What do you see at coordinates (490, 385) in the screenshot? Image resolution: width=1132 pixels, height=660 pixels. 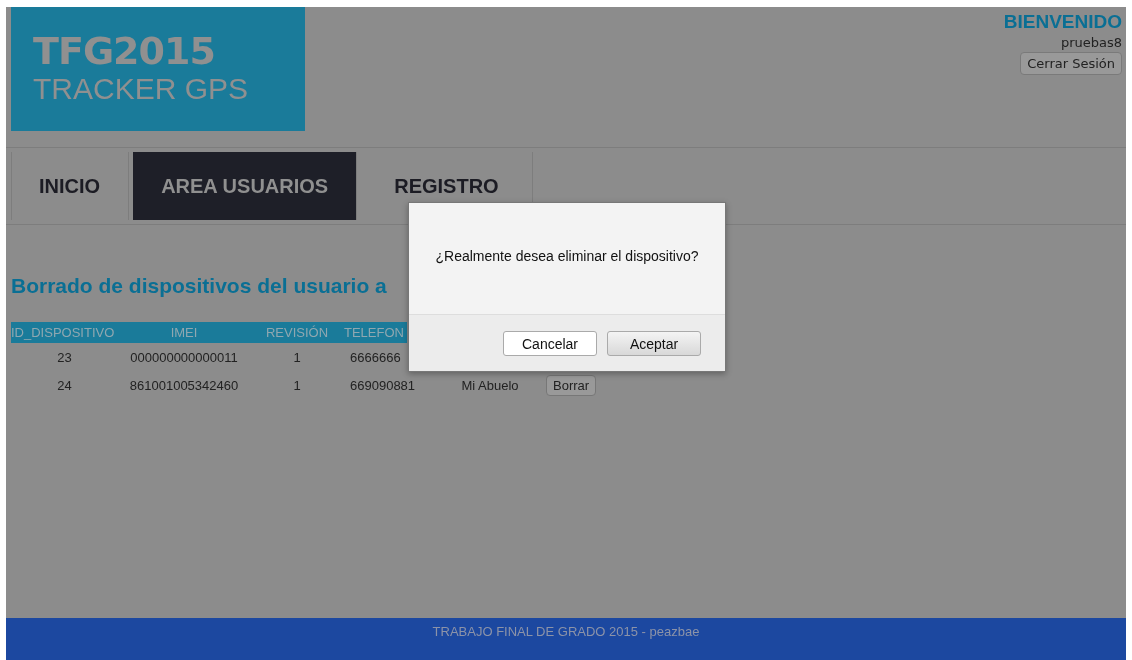 I see `table-cell-text: Mi Abuelo` at bounding box center [490, 385].